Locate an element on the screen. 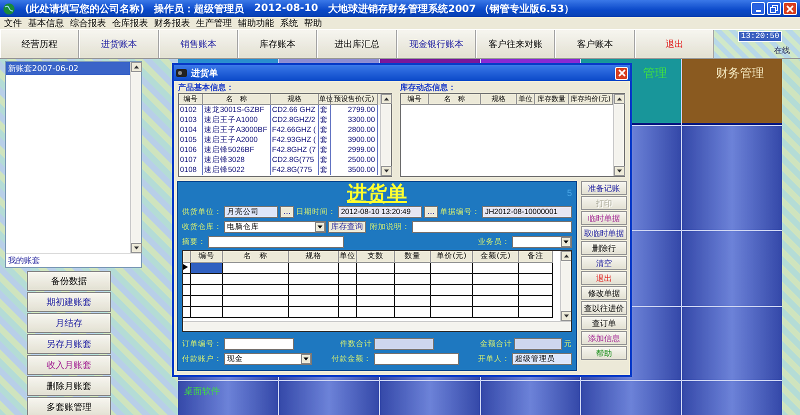 The height and width of the screenshot is (415, 800). operator-label: 操作员：超级管理员 is located at coordinates (199, 9).